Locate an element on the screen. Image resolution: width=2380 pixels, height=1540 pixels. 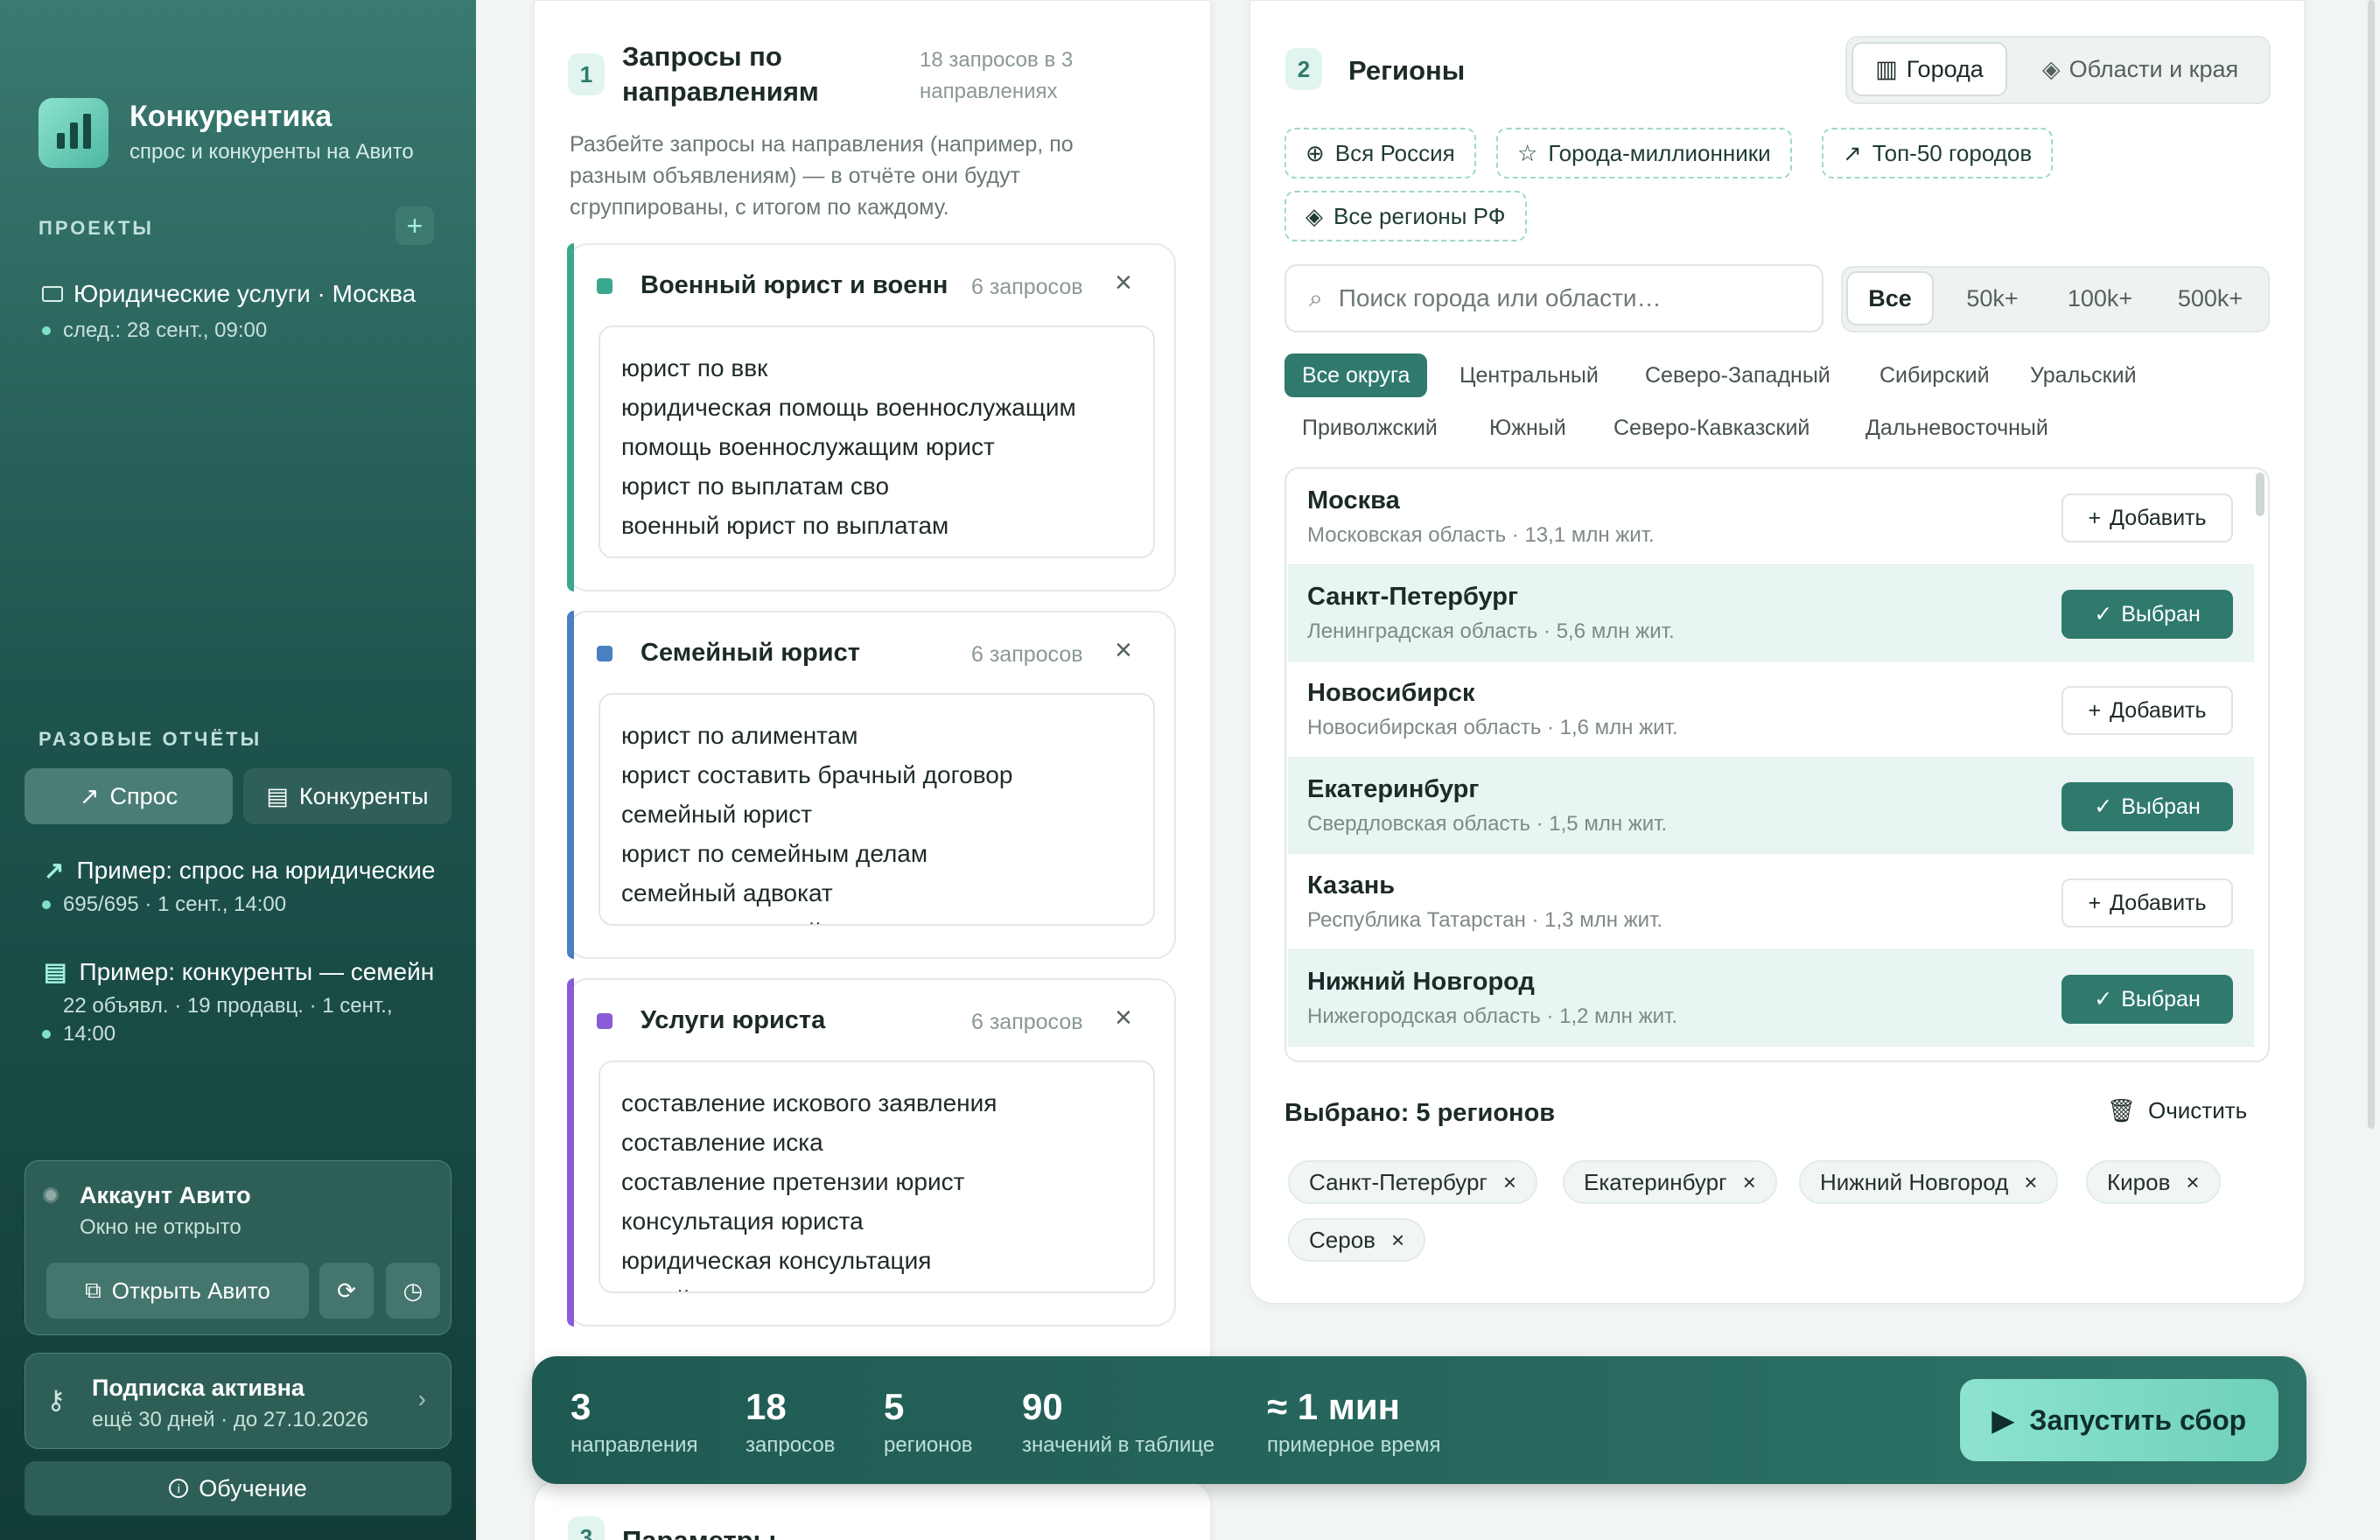
filter-50k: 50k+ is located at coordinates (1992, 298).